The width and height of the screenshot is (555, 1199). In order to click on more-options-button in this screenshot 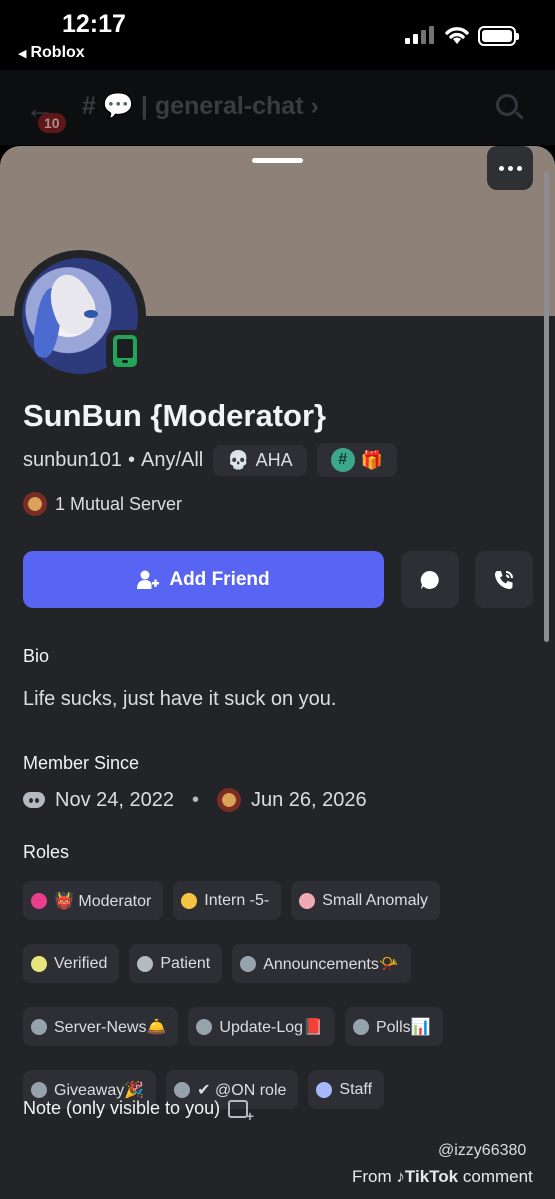, I will do `click(510, 168)`.